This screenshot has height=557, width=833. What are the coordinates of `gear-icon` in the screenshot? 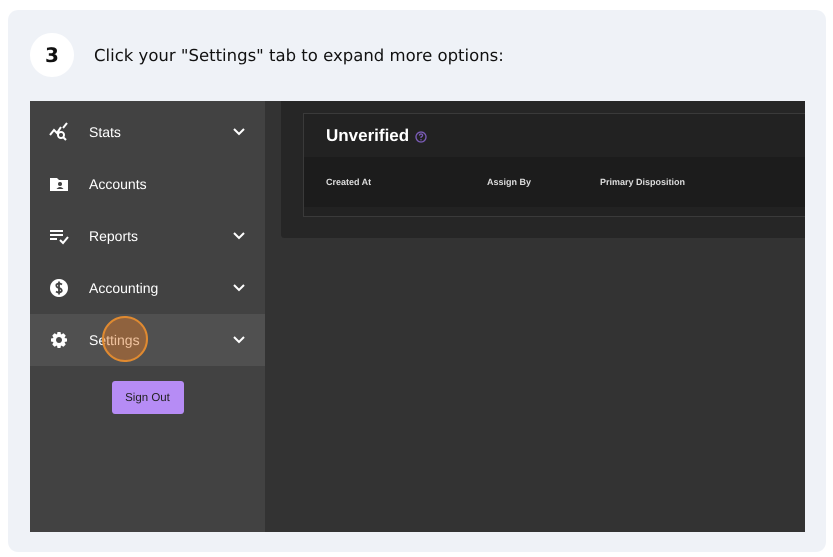 It's located at (59, 340).